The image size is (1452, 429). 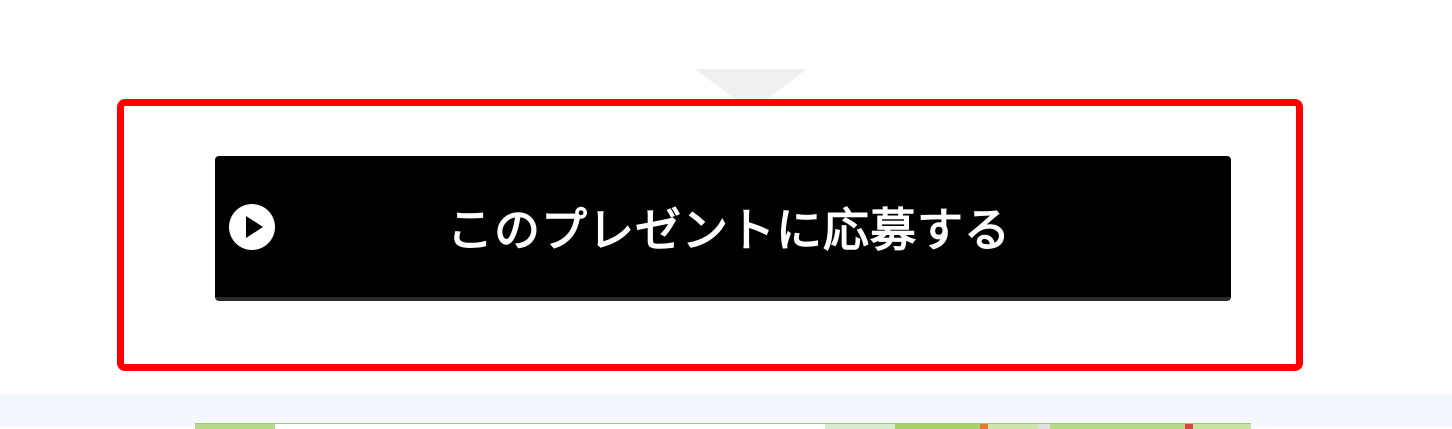 I want to click on apply-present-button-label: このプレゼントに応募する, so click(x=729, y=229).